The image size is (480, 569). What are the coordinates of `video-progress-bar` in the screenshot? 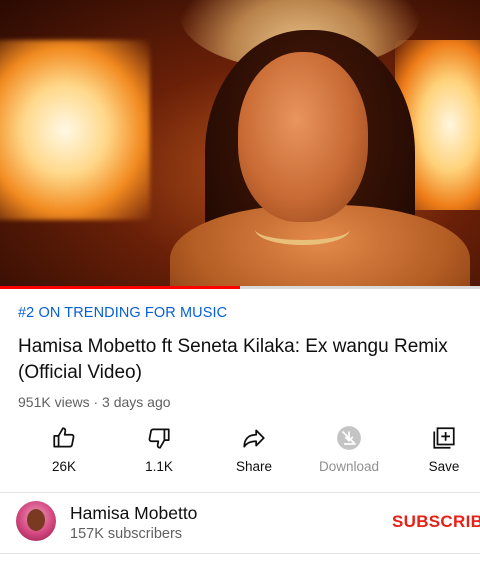 It's located at (240, 287).